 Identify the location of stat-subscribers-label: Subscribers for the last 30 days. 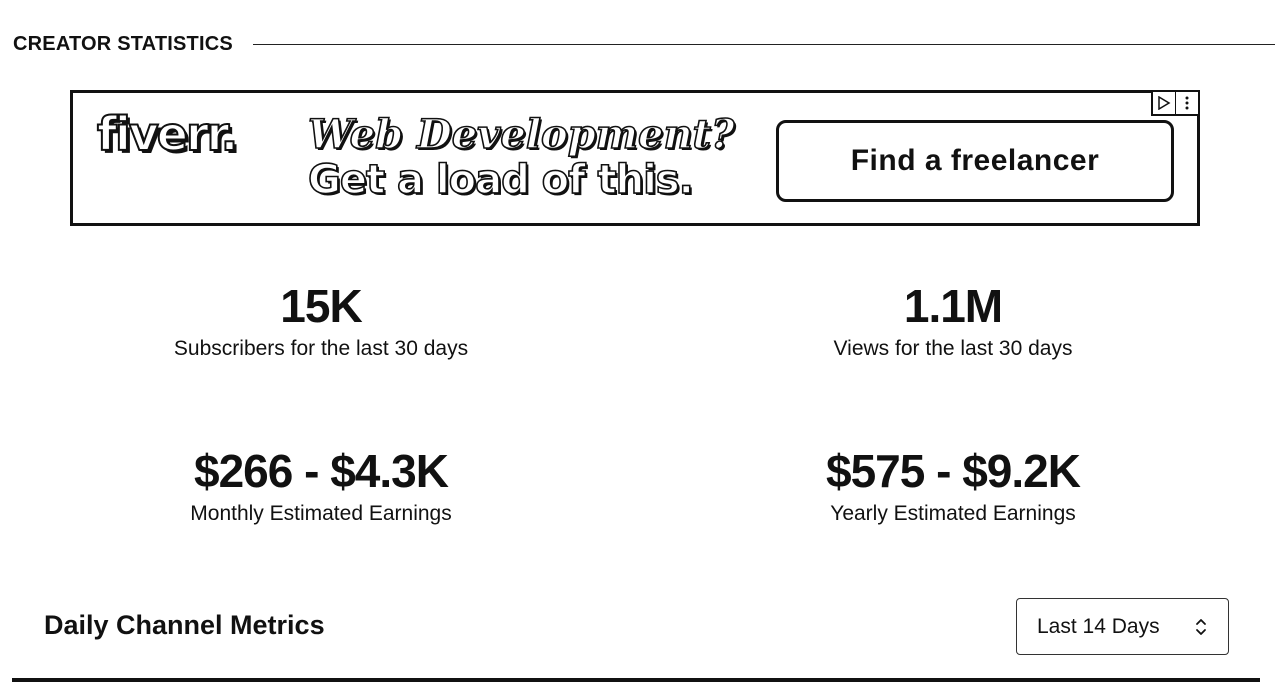
(321, 348).